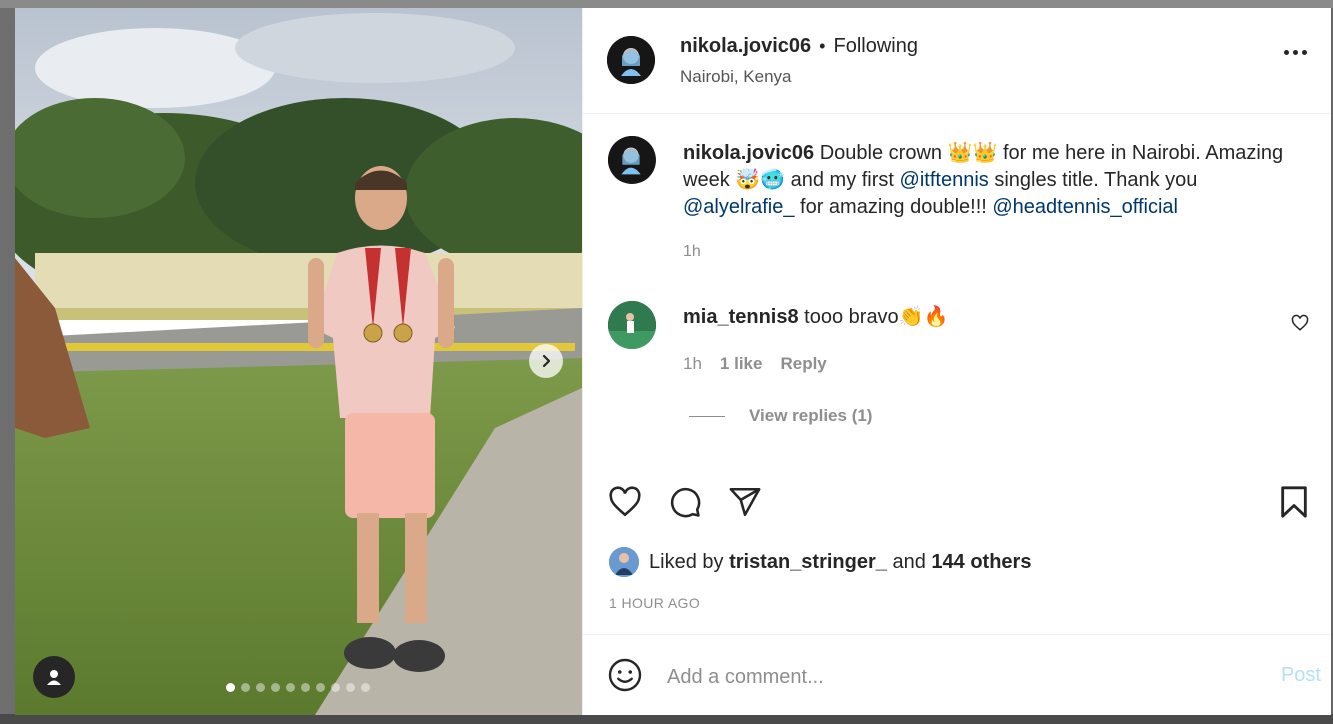 The height and width of the screenshot is (724, 1333). I want to click on save-button, so click(1294, 504).